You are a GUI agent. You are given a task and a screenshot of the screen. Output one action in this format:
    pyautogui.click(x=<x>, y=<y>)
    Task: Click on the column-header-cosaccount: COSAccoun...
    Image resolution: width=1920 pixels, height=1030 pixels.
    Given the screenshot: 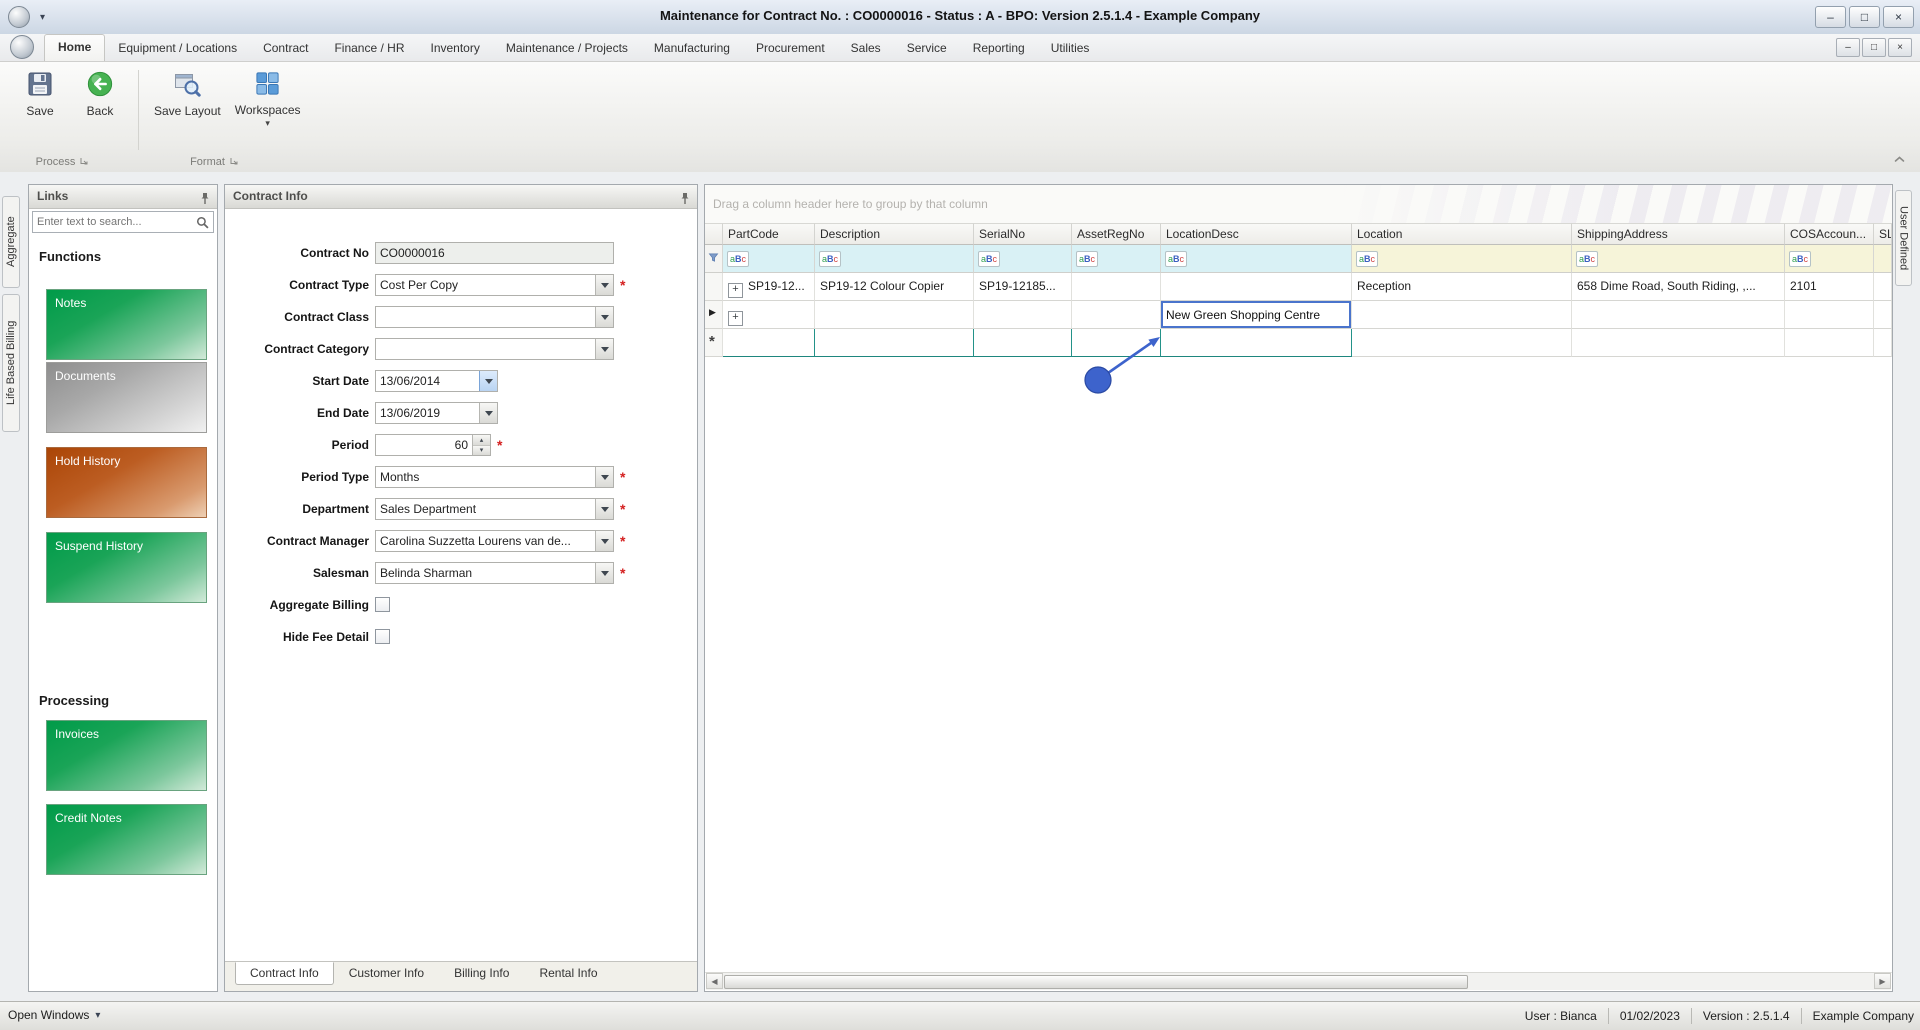 What is the action you would take?
    pyautogui.click(x=1829, y=234)
    